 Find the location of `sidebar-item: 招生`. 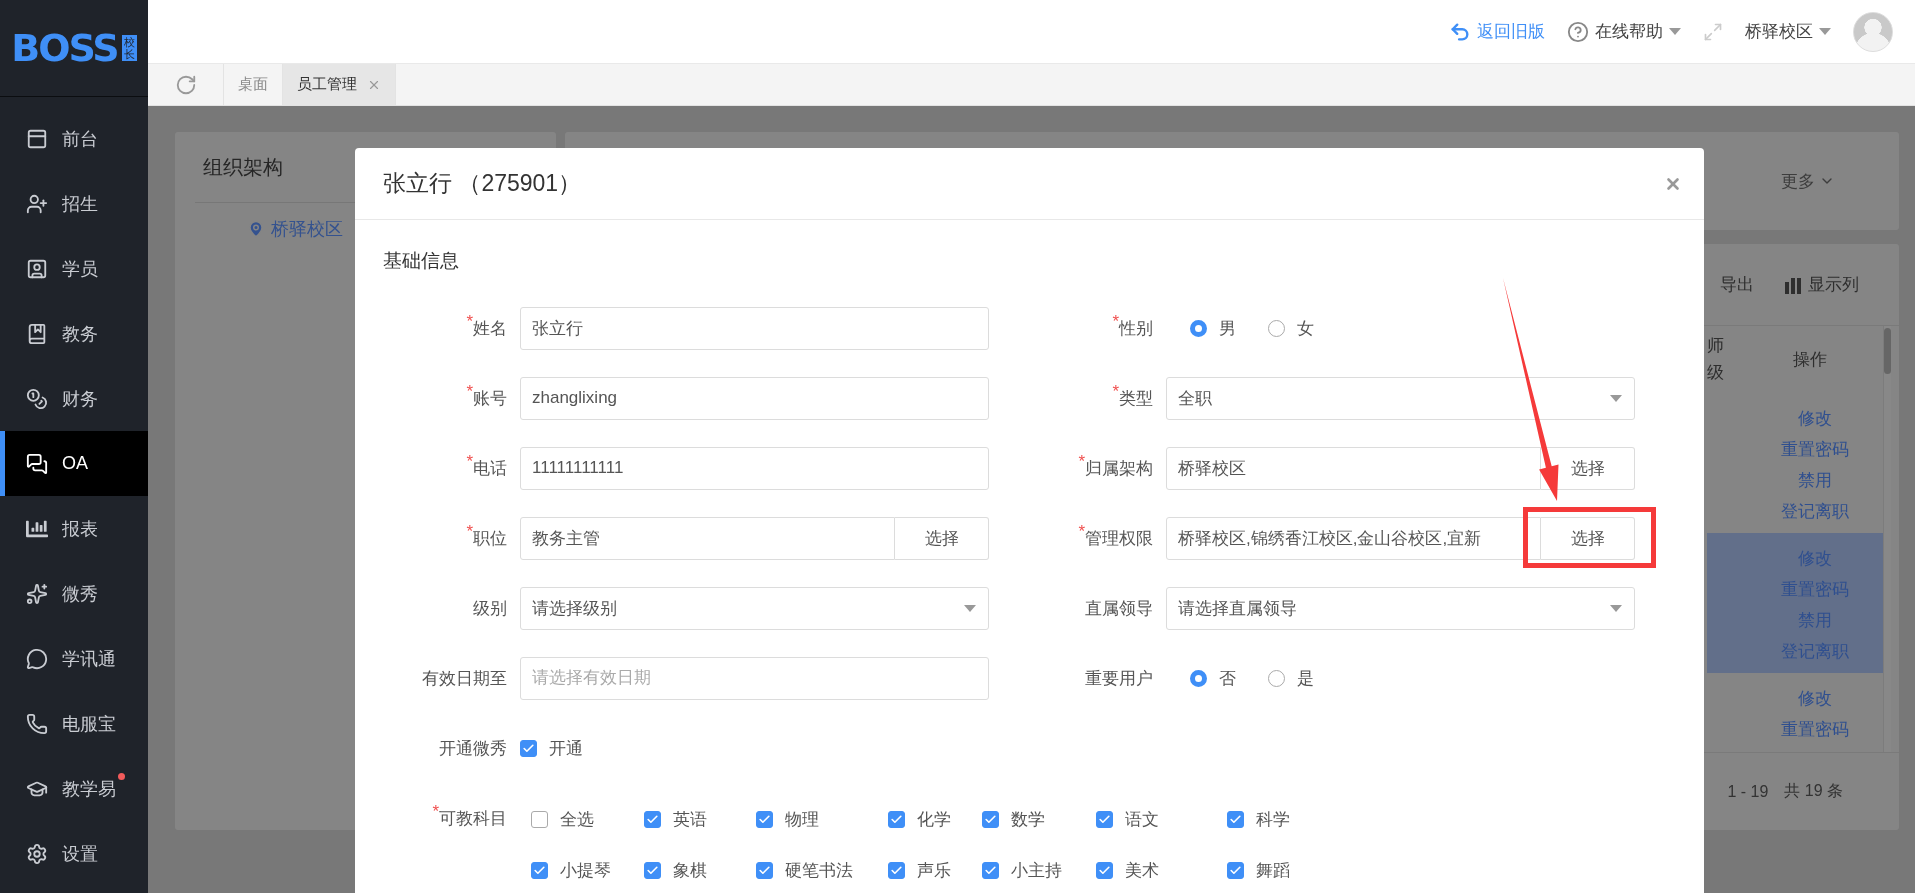

sidebar-item: 招生 is located at coordinates (74, 203).